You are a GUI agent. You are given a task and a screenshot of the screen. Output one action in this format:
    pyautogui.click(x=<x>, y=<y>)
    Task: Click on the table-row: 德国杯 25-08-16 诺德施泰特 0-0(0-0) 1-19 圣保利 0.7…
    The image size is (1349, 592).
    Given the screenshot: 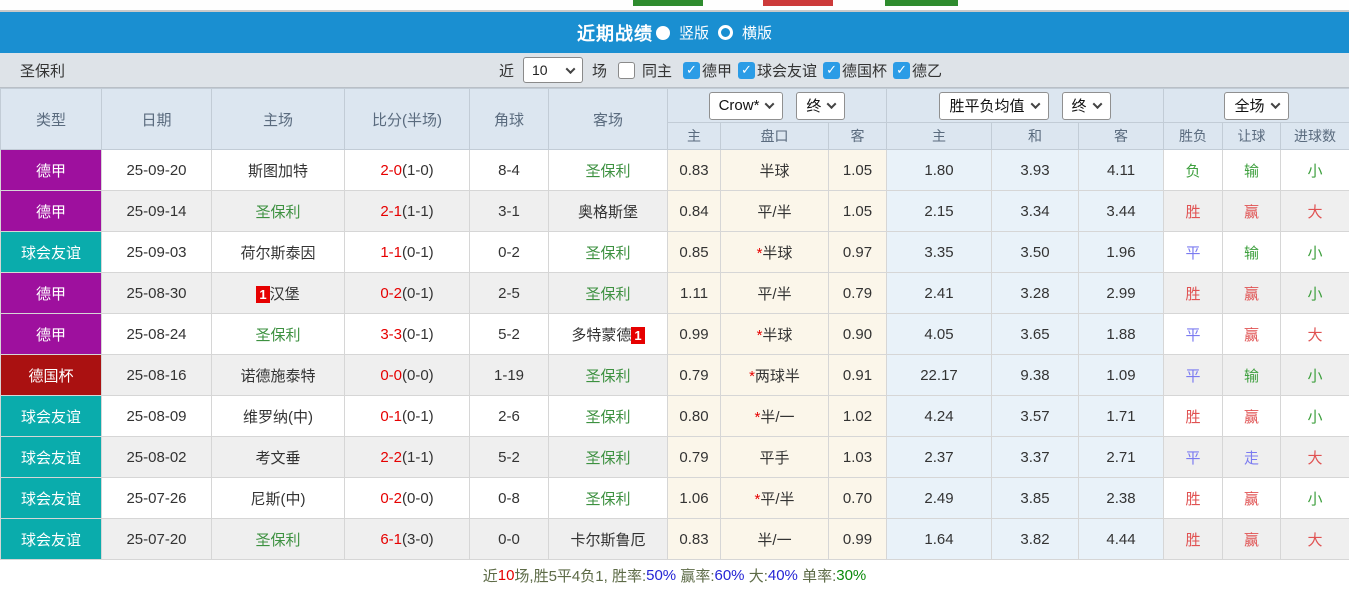 What is the action you would take?
    pyautogui.click(x=674, y=375)
    